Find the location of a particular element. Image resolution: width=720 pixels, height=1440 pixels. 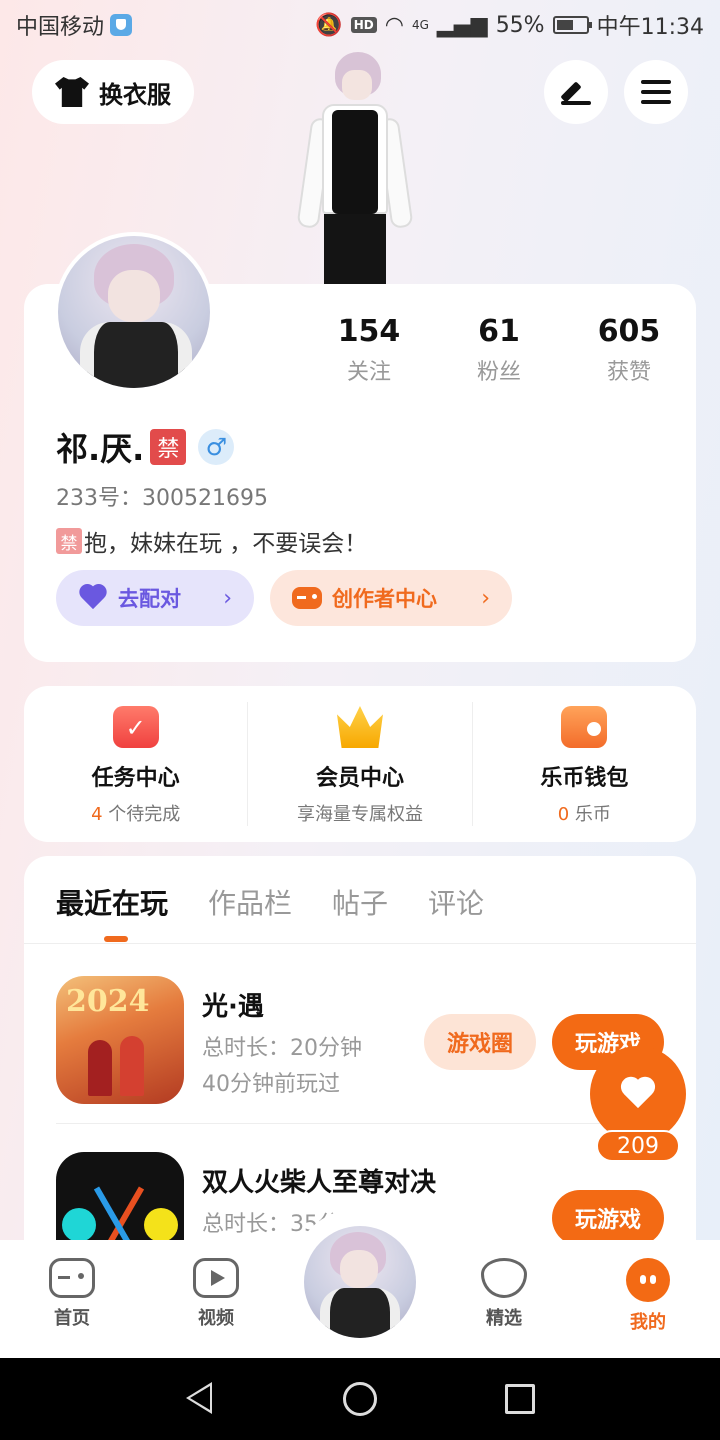

nav-mine: 我的 is located at coordinates (648, 1296).